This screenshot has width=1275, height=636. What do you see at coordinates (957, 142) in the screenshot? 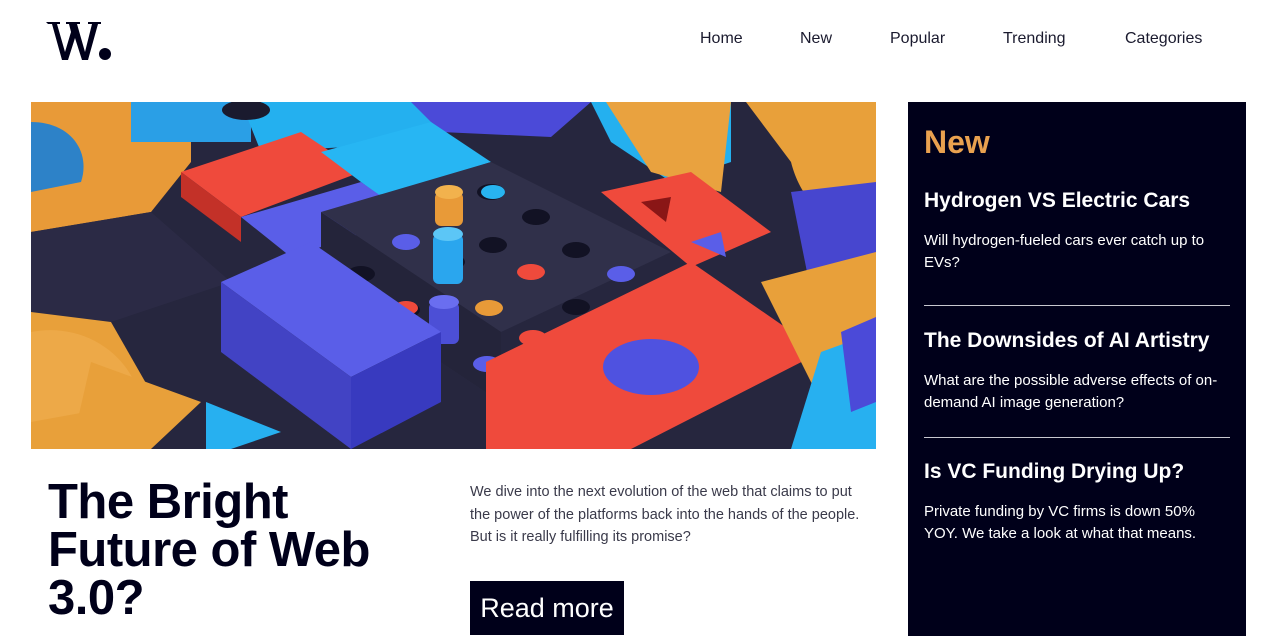
I see `sidebar-title: New` at bounding box center [957, 142].